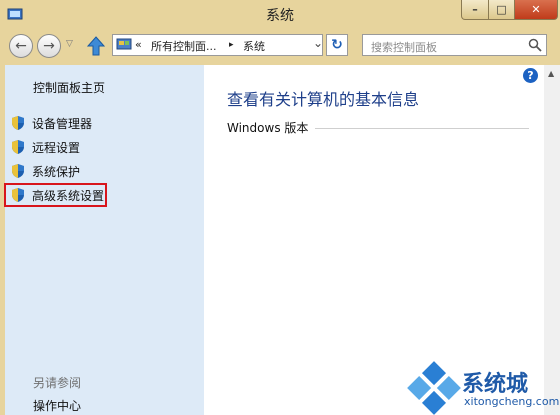  What do you see at coordinates (536, 10) in the screenshot?
I see `close-button: ✕` at bounding box center [536, 10].